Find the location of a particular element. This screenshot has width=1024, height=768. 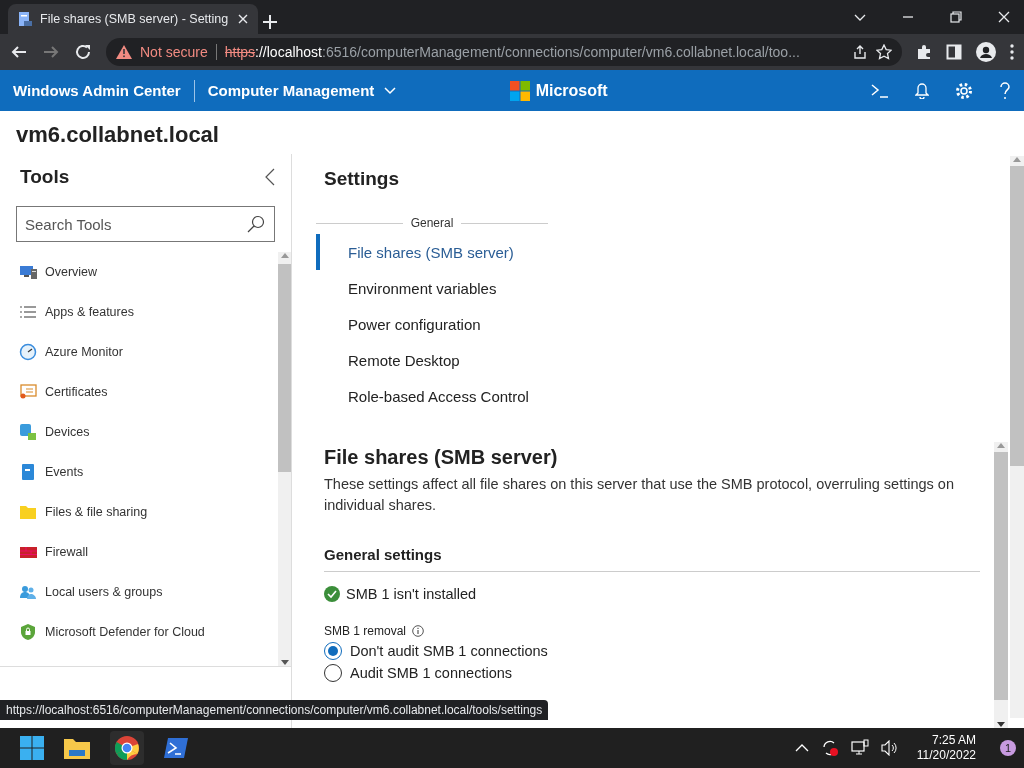

sync-icon is located at coordinates (829, 748).